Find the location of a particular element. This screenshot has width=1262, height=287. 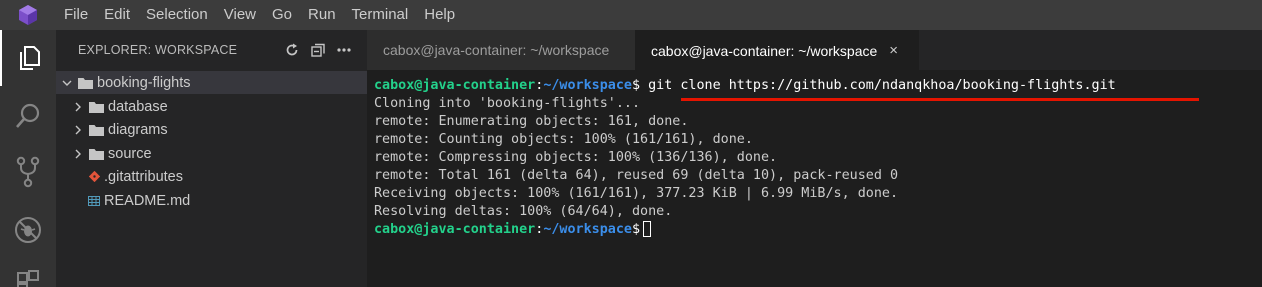

markdown-icon is located at coordinates (94, 200).